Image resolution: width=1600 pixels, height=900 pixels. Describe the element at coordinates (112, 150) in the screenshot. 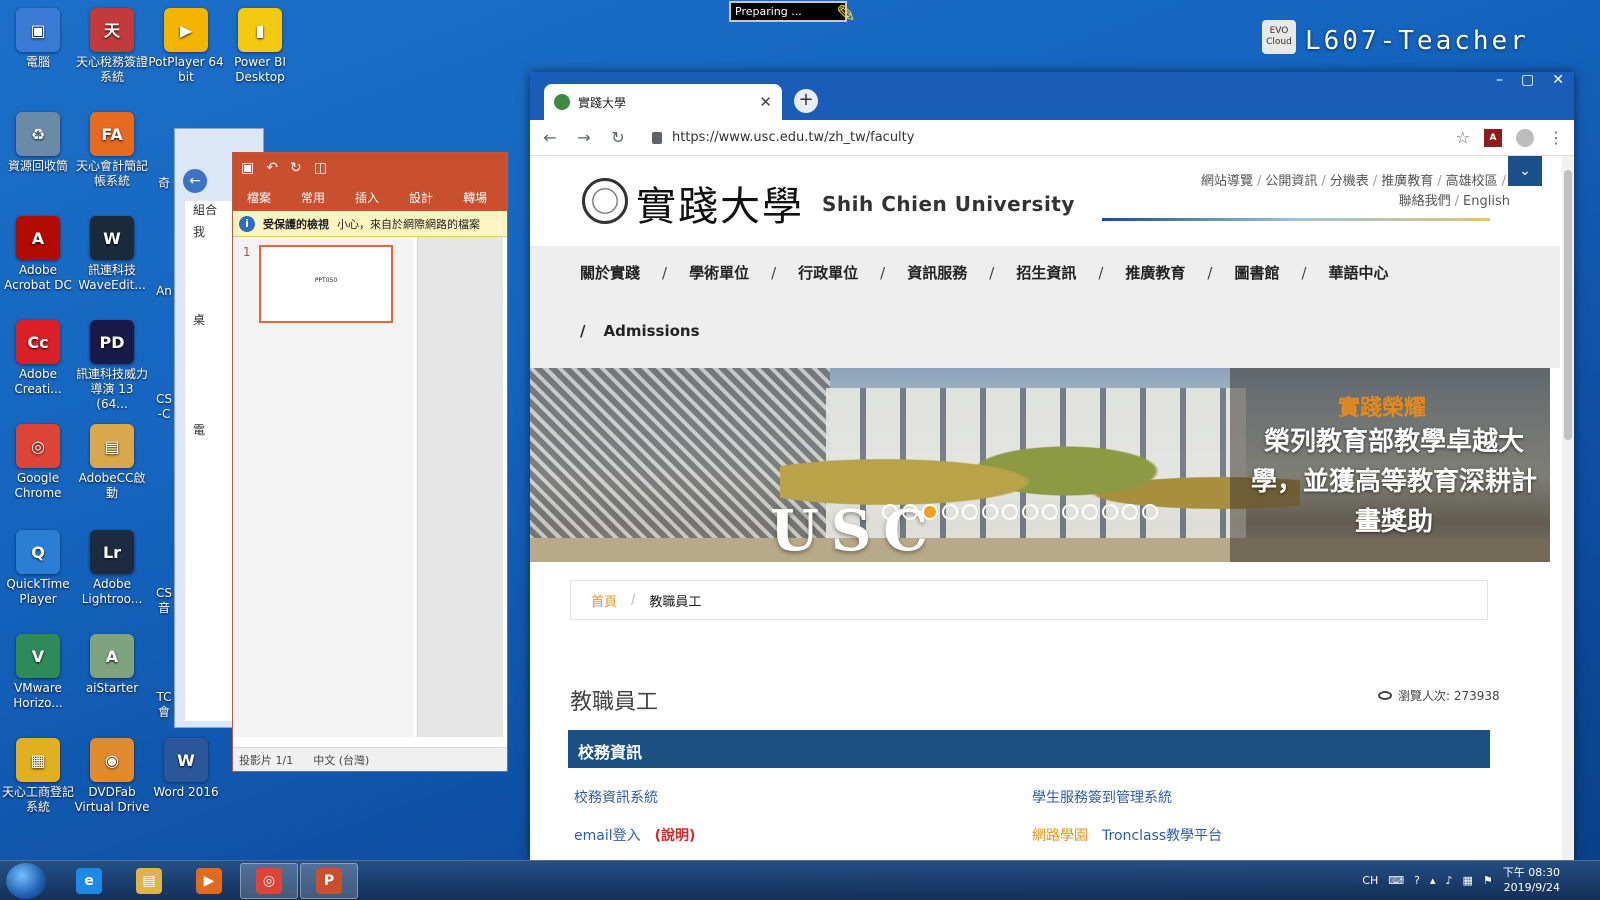

I see `desktop-icon: FA 天心會計簡記帳系統` at that location.